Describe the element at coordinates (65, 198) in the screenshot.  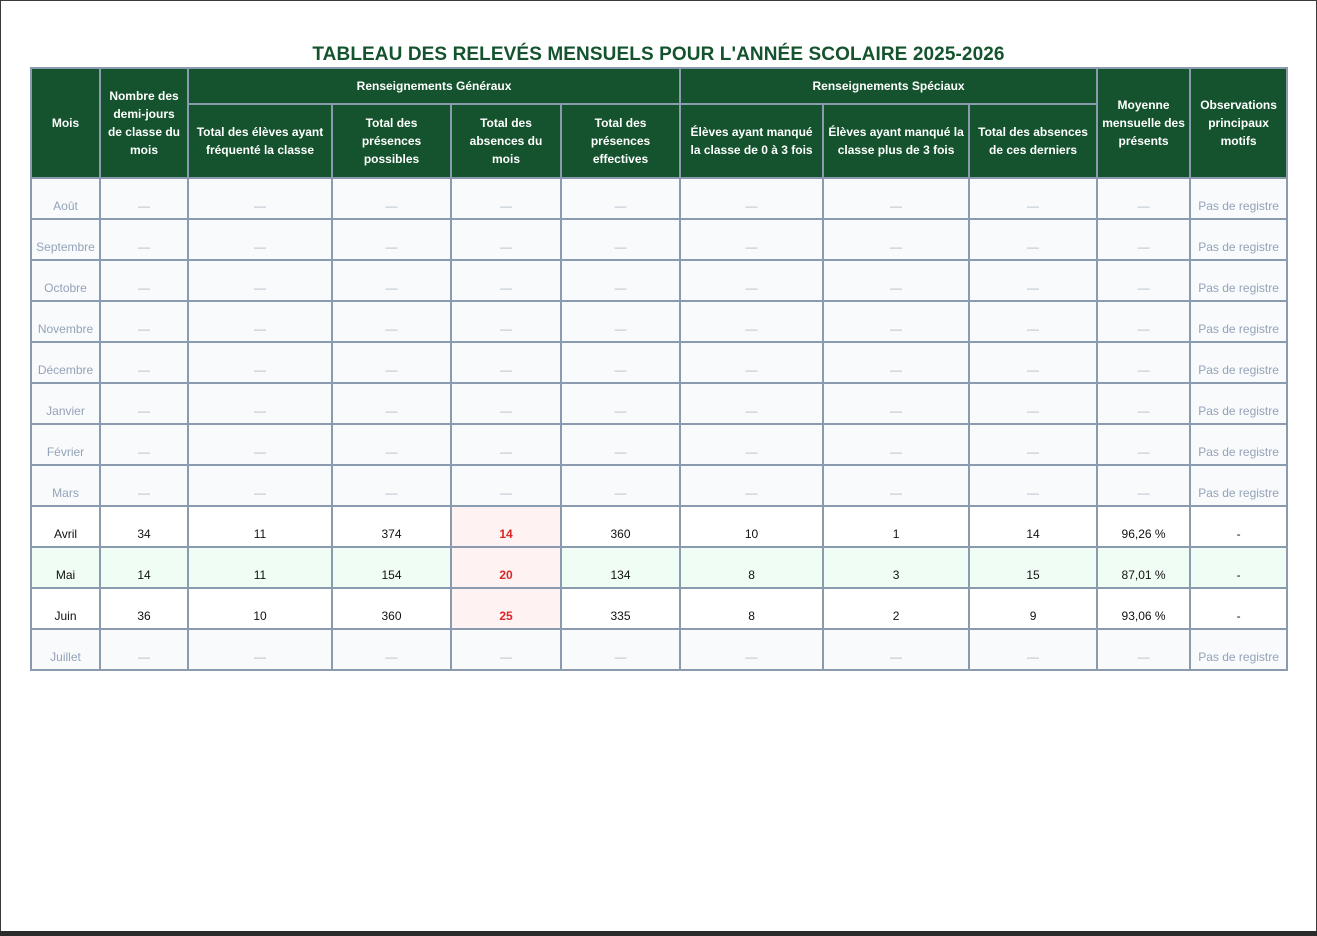
I see `cell-mois: Août` at that location.